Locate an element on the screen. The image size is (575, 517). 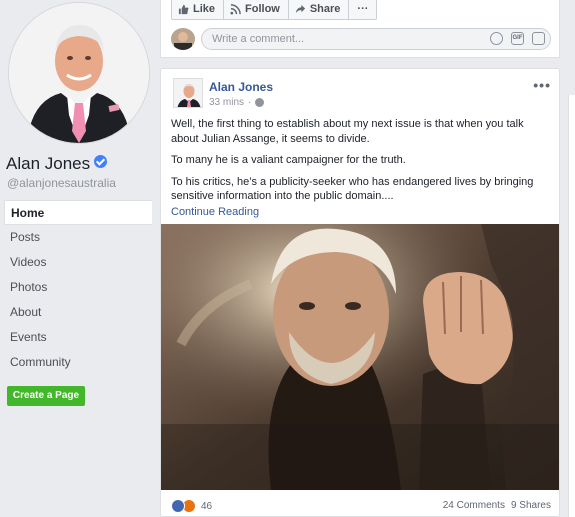
post-timestamp: 33 mins · is located at coordinates (237, 102).